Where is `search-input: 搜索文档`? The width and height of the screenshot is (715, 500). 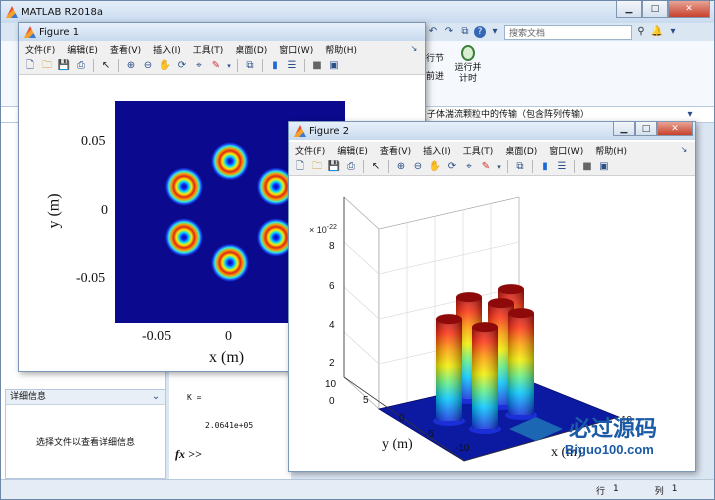 search-input: 搜索文档 is located at coordinates (527, 32).